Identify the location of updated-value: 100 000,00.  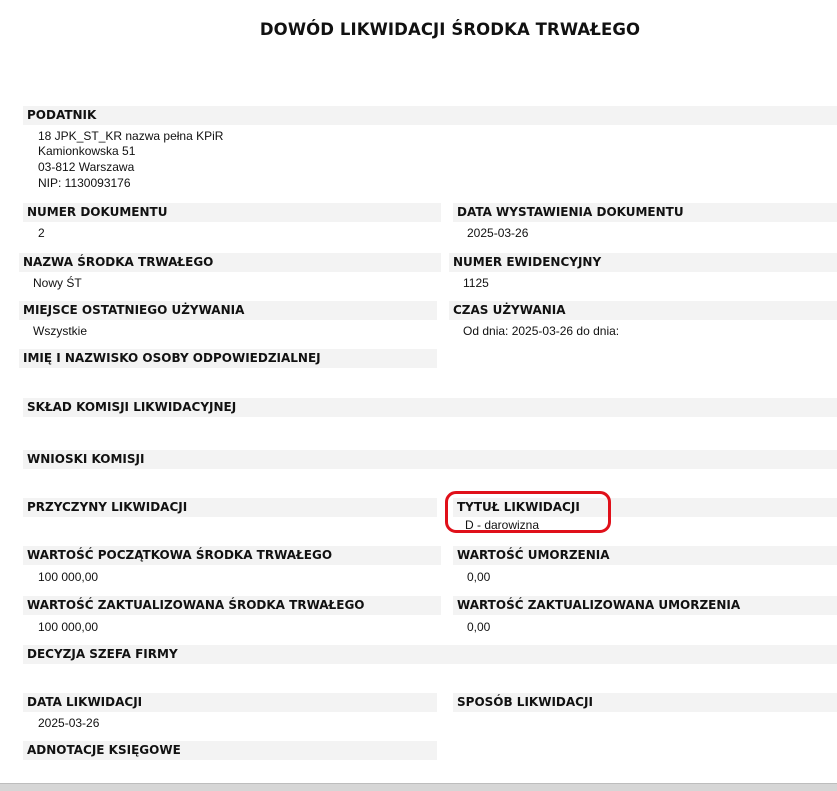
(68, 627).